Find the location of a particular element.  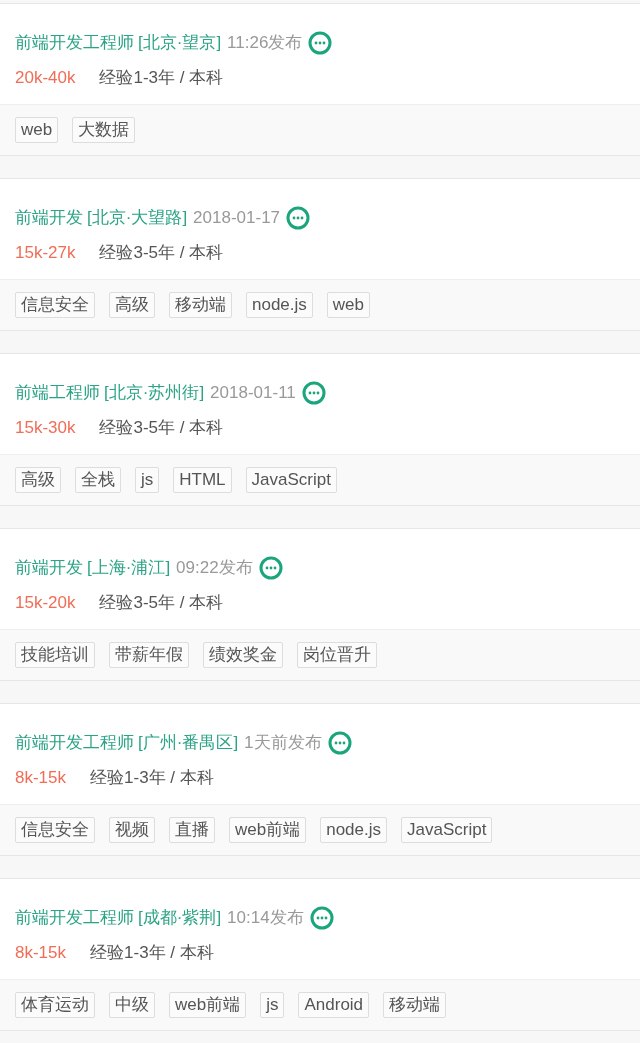

job-card: 前端开发工程师 [广州·番禺区] 1天前发布 8k-15k 经验1-3年 / 本科 信息安全 视频 直播 web前端 node.js JavaScript is located at coordinates (320, 779).